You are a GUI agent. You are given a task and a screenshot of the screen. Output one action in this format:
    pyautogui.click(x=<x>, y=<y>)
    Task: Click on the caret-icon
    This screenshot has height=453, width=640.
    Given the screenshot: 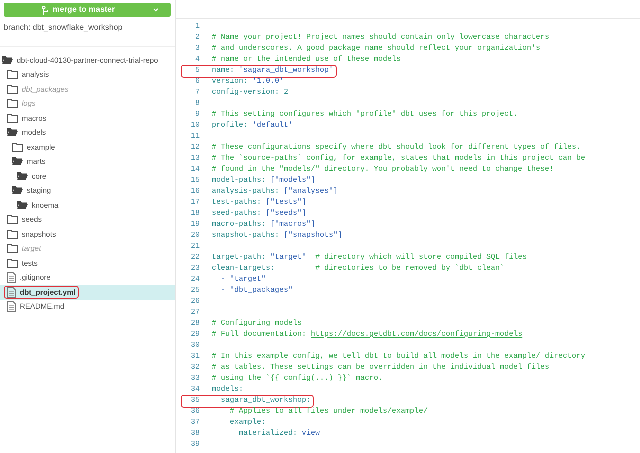 What is the action you would take?
    pyautogui.click(x=156, y=10)
    